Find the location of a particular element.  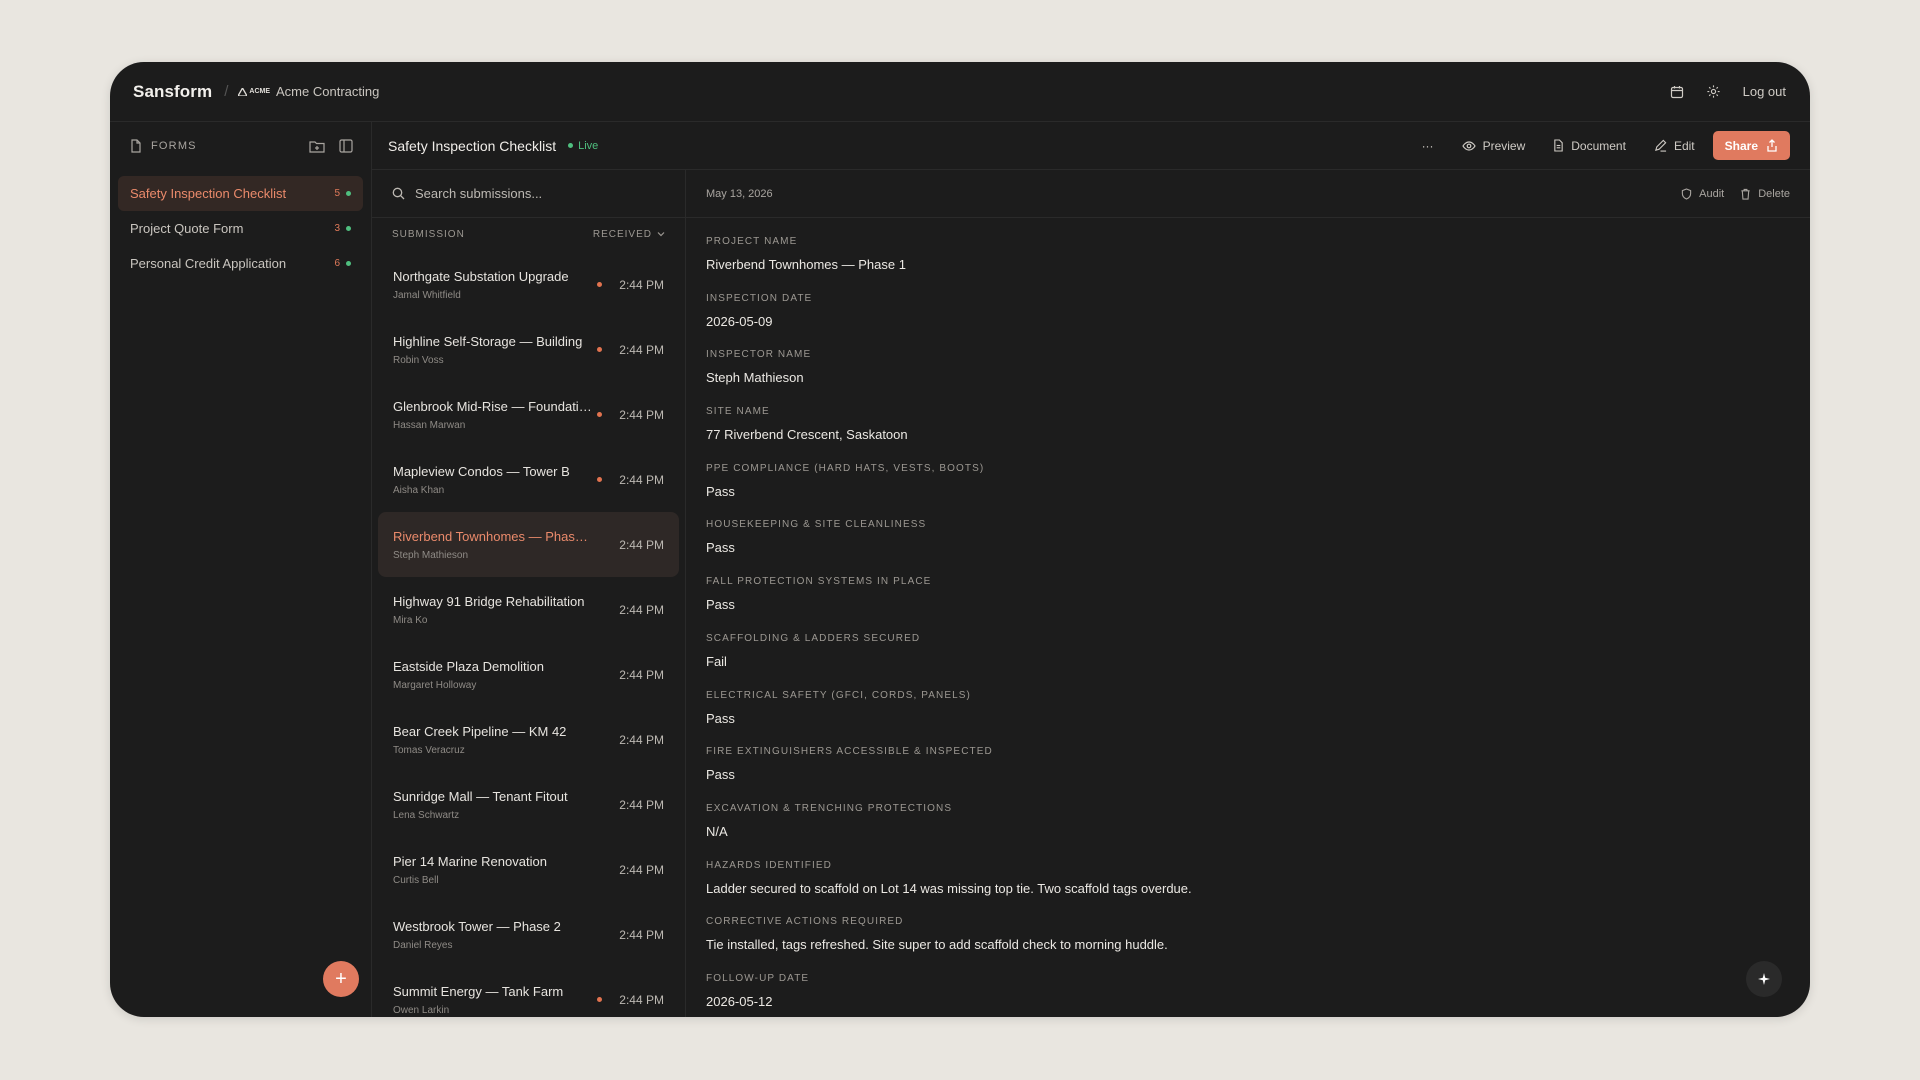

field-value: Steph Mathieson is located at coordinates (755, 378).